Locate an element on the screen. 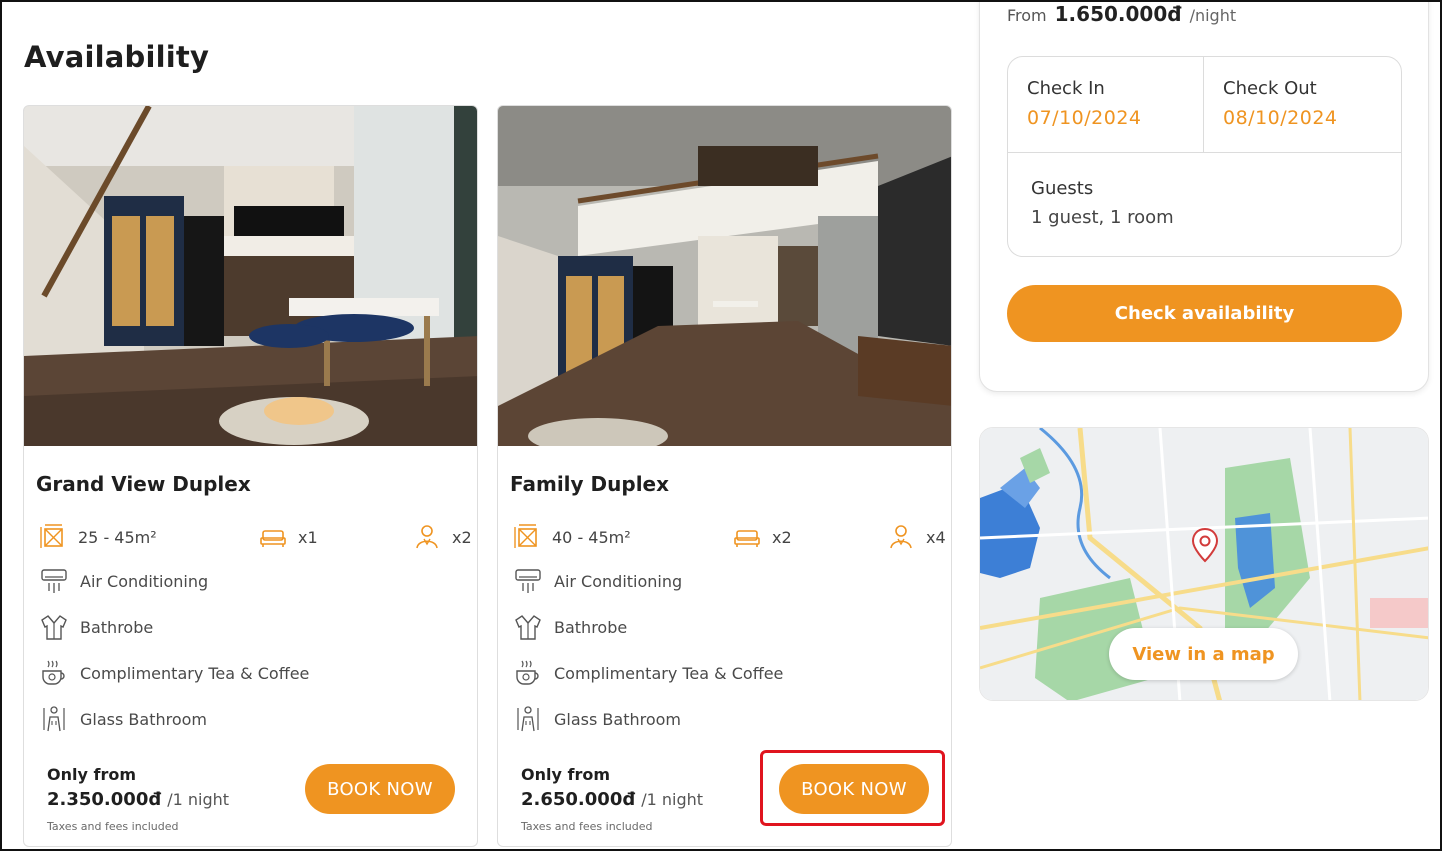 This screenshot has width=1442, height=851. room-beds: x1 is located at coordinates (289, 537).